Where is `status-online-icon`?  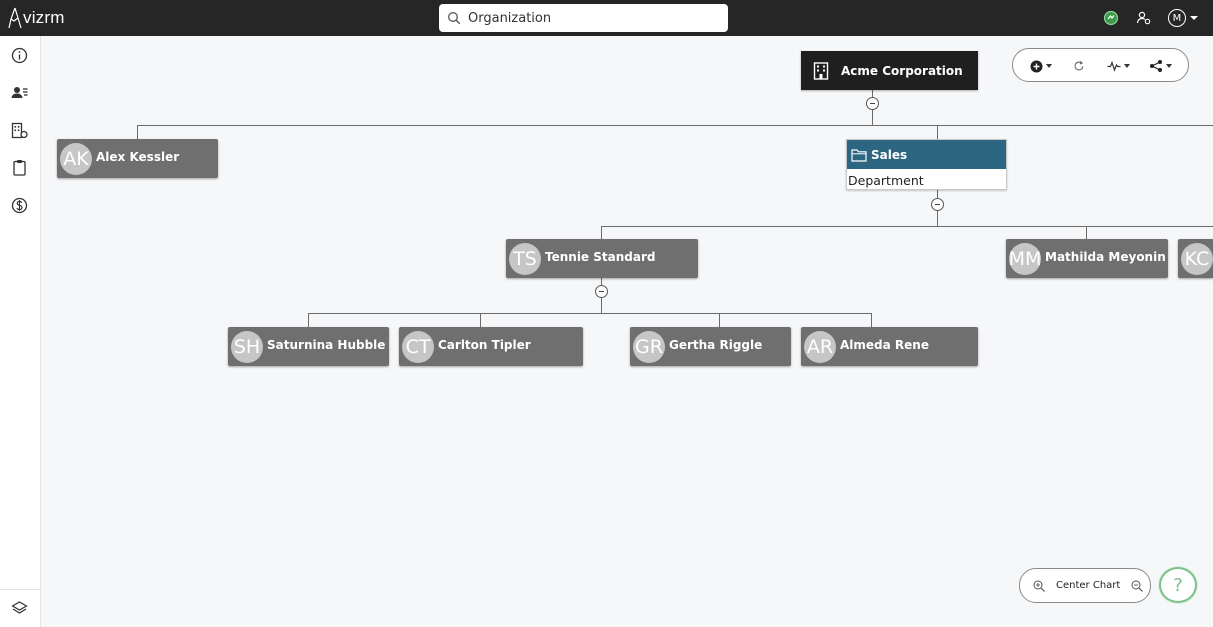 status-online-icon is located at coordinates (1111, 18).